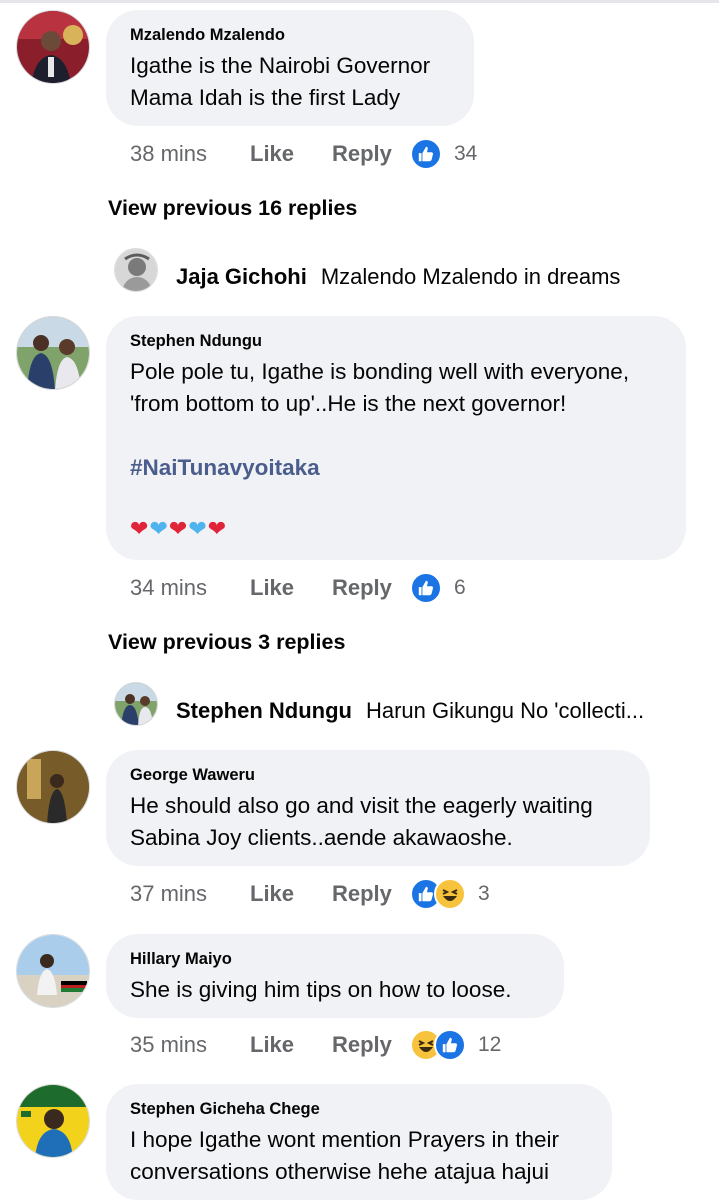  I want to click on comment-text: Igathe is the Nairobi Governor, so click(280, 65).